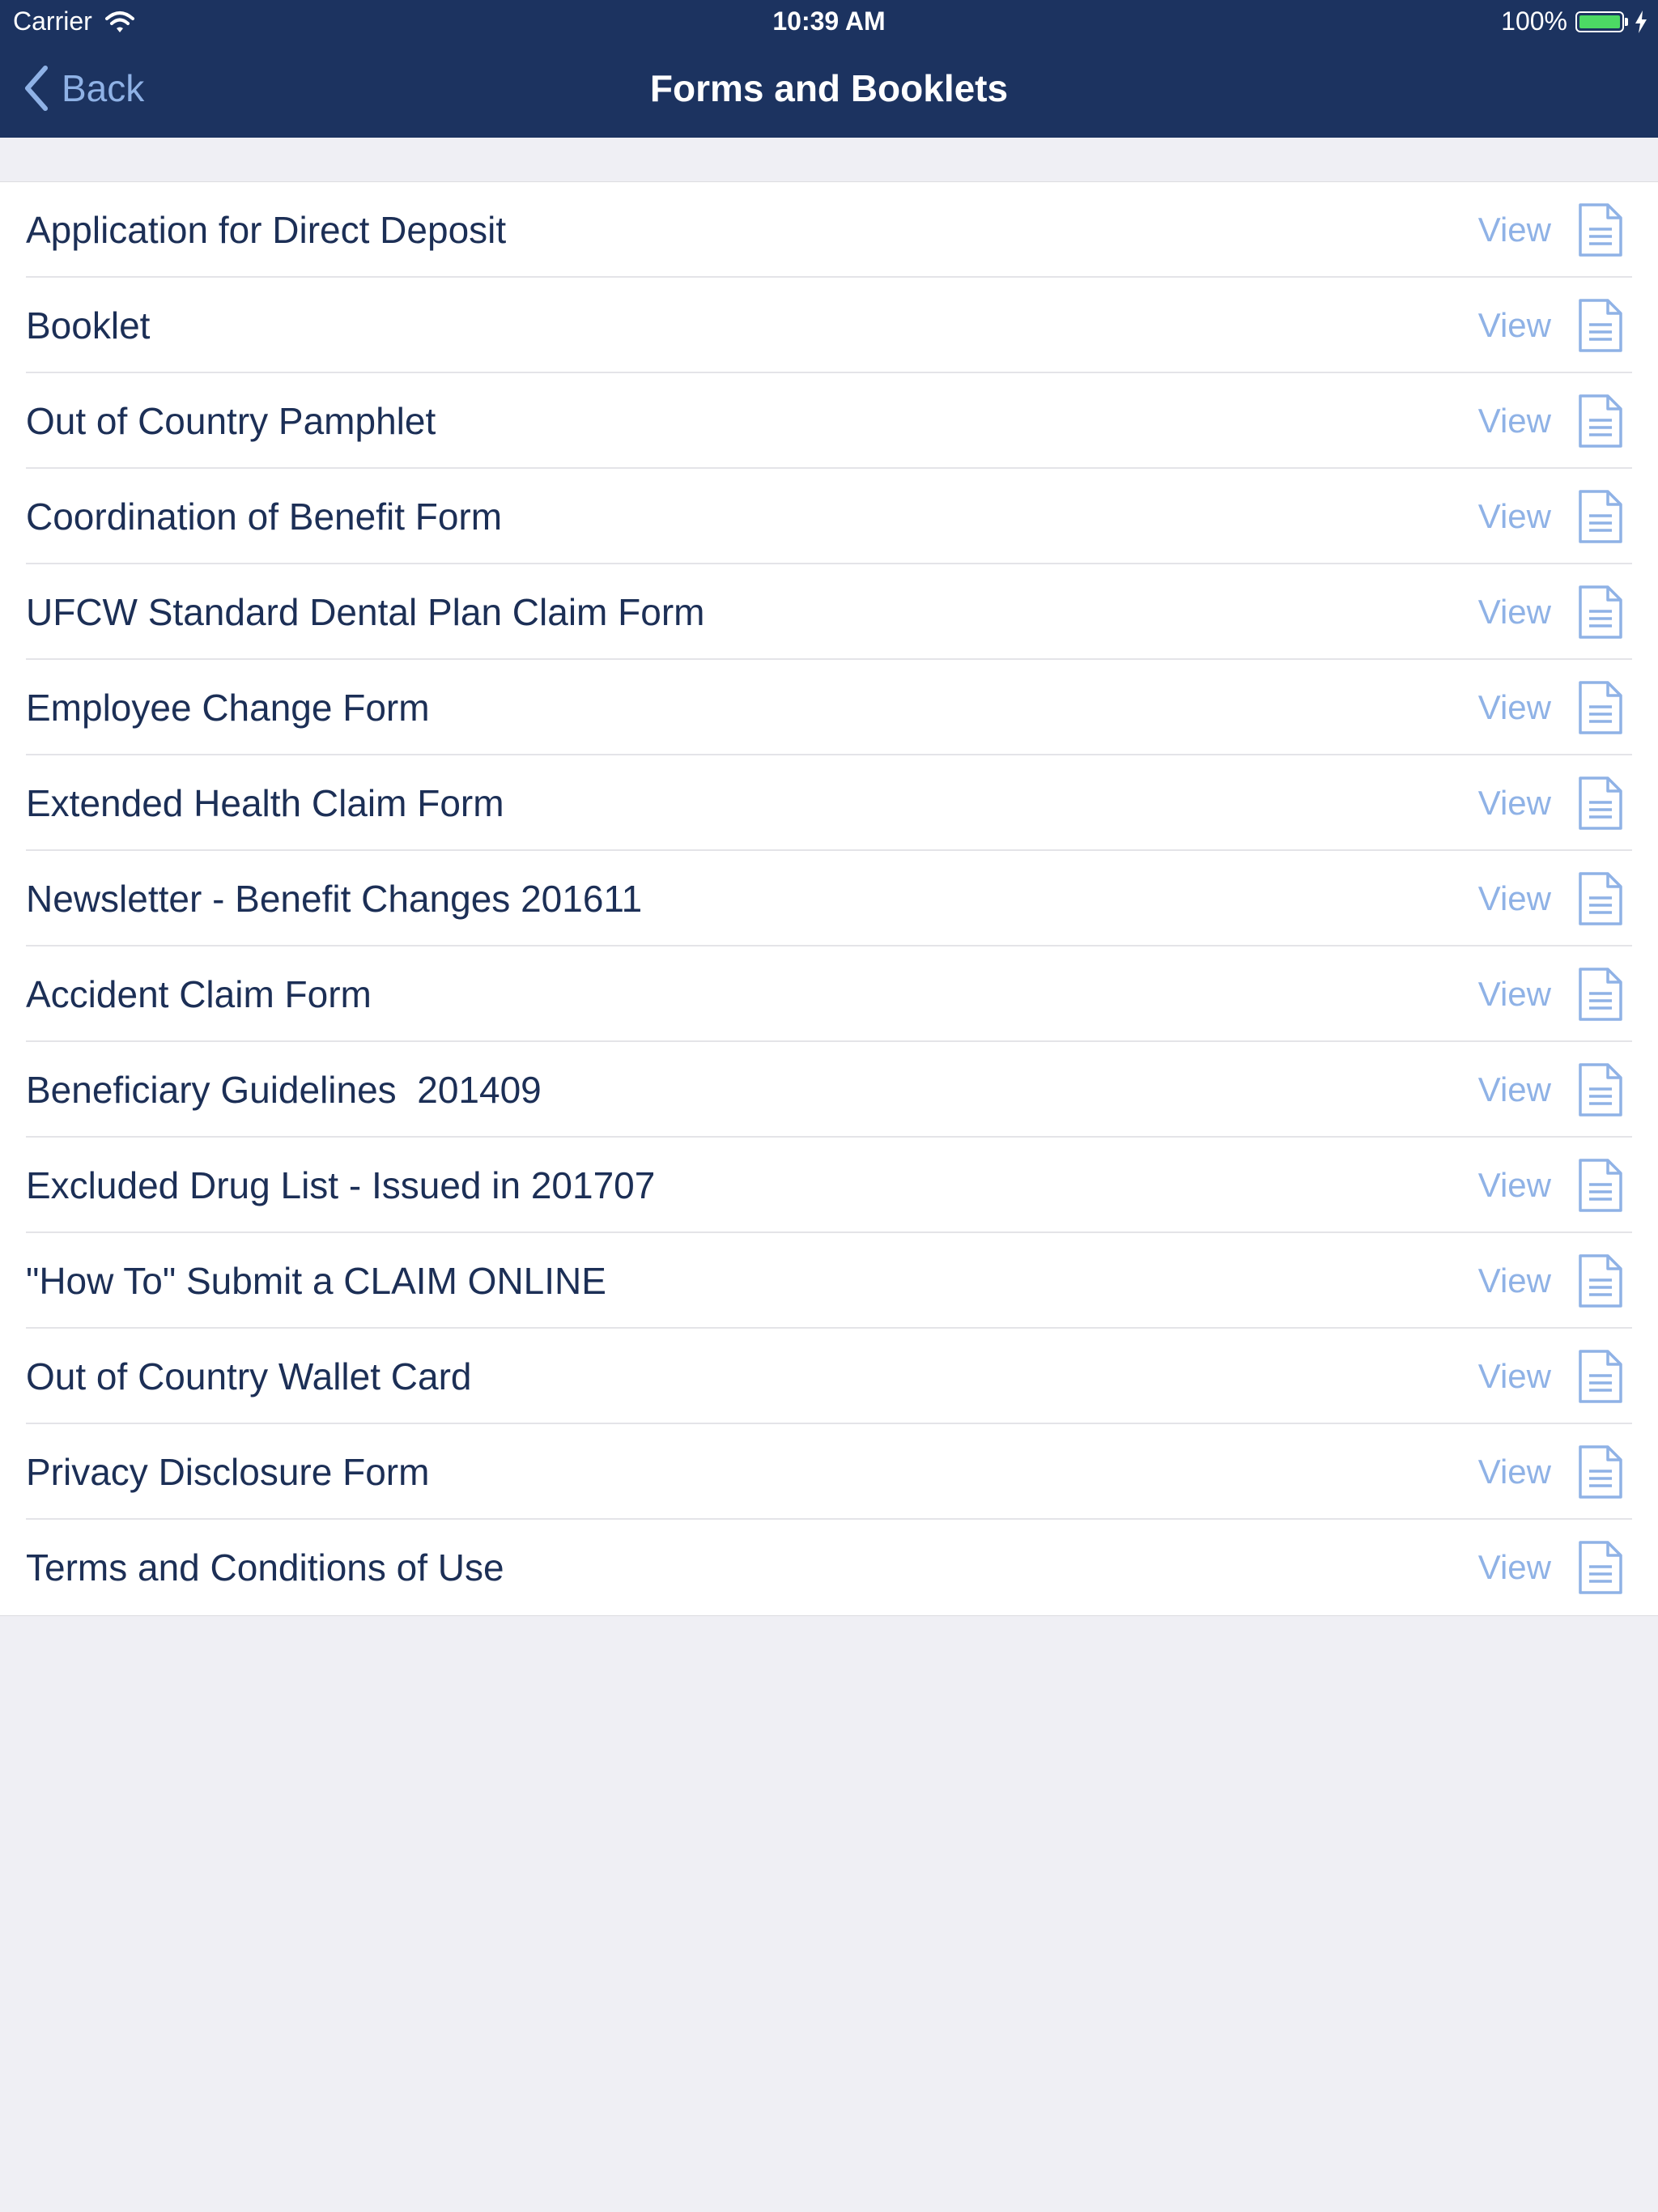  What do you see at coordinates (228, 708) in the screenshot?
I see `document-title: Employee Change Form` at bounding box center [228, 708].